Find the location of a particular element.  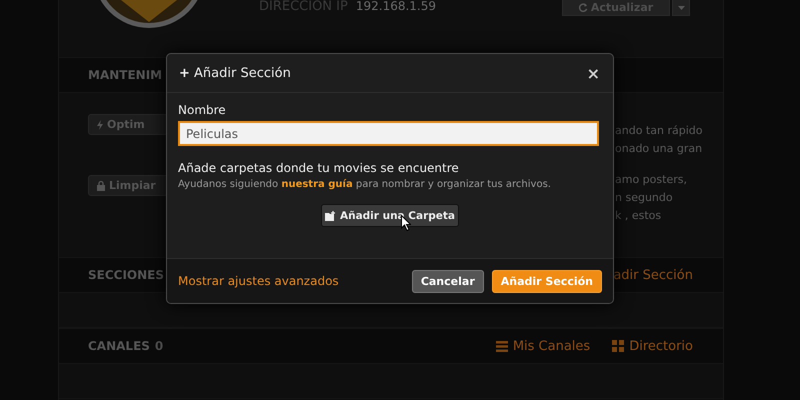

channel-count: 0 is located at coordinates (159, 346).